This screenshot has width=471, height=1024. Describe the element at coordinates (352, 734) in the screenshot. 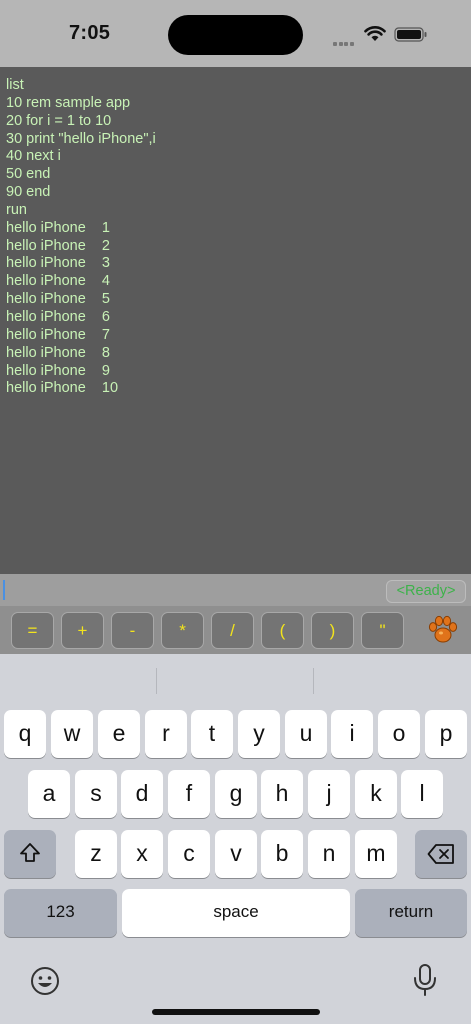

I see `key-i: i` at that location.